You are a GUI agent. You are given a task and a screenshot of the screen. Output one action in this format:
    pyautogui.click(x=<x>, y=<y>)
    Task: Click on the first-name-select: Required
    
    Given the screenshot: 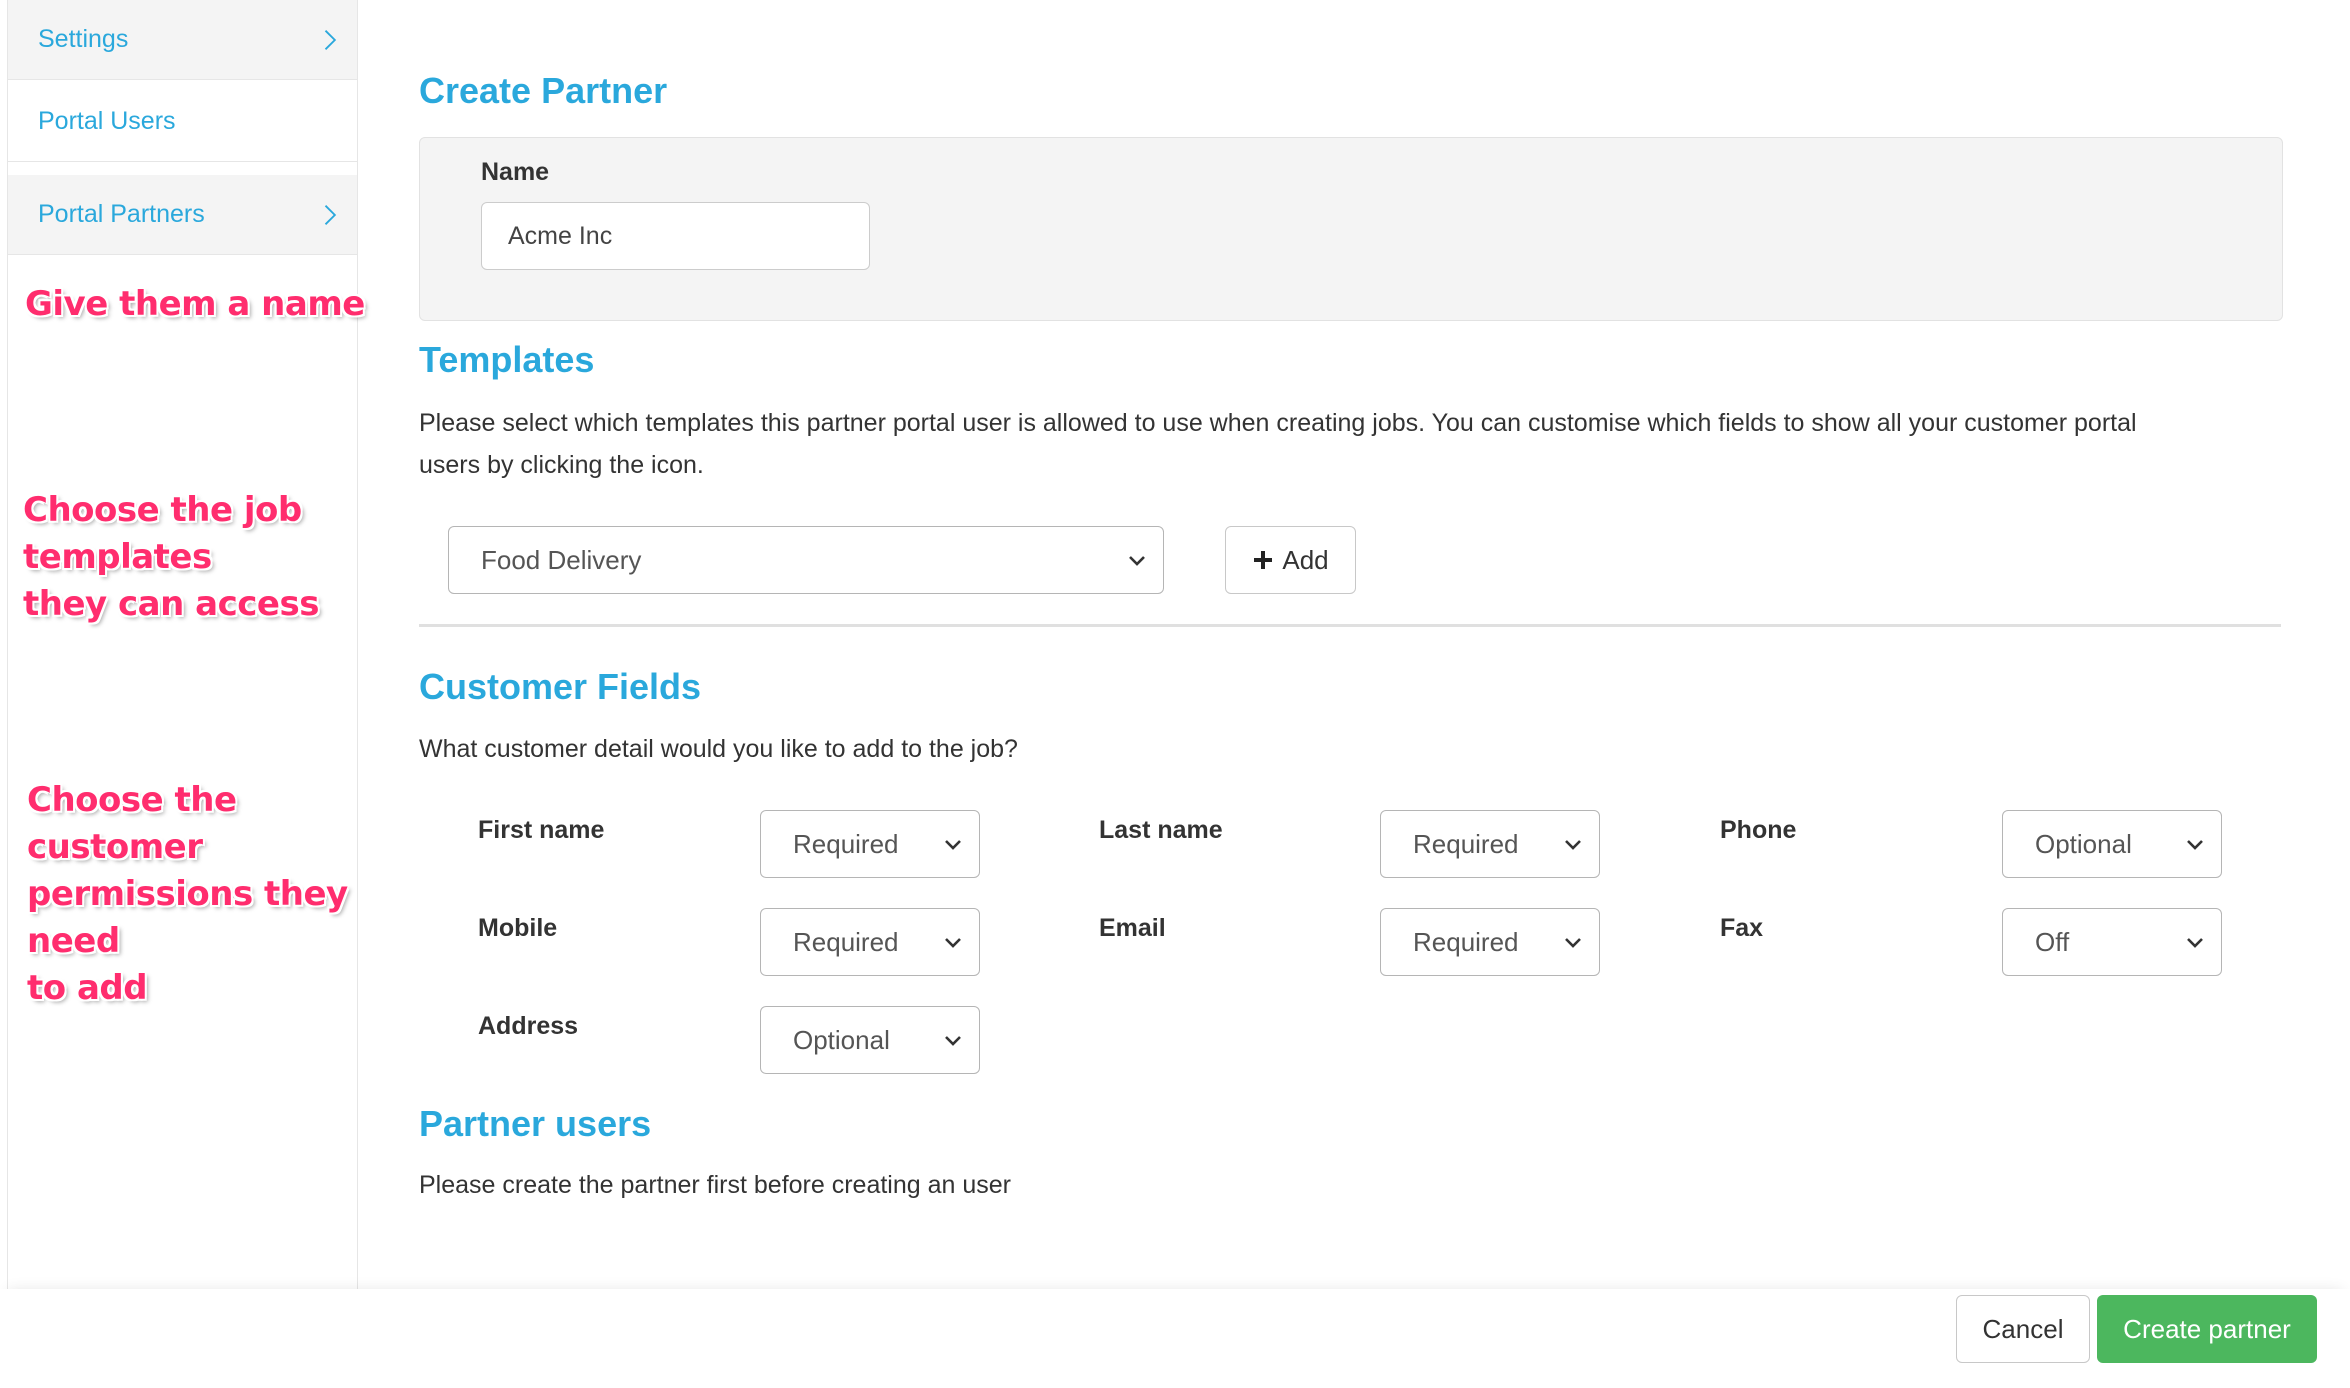 What is the action you would take?
    pyautogui.click(x=870, y=844)
    